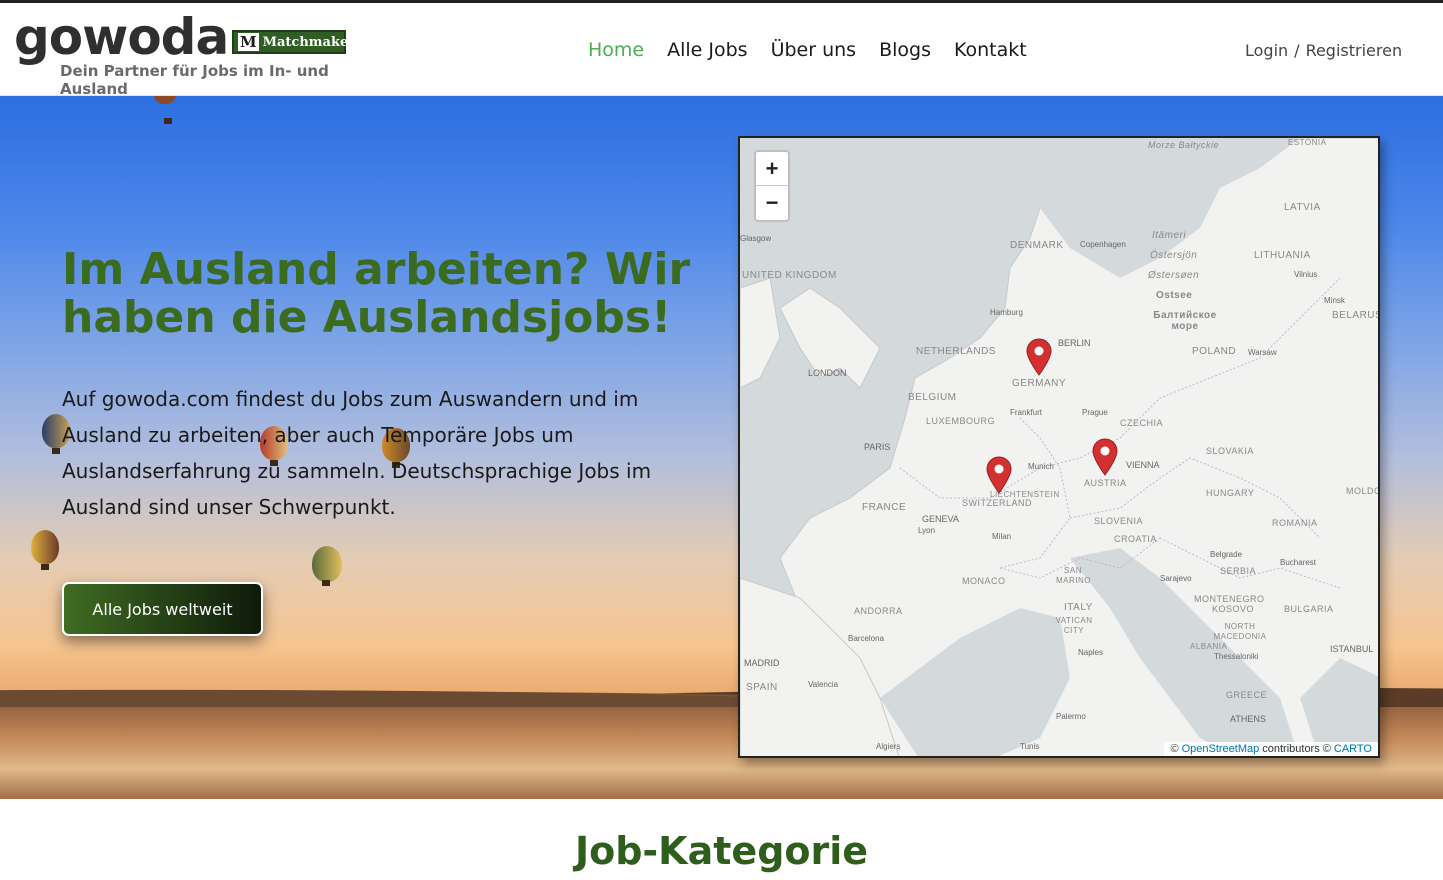 This screenshot has width=1443, height=880. Describe the element at coordinates (927, 530) in the screenshot. I see `map-city-lyon: Lyon` at that location.